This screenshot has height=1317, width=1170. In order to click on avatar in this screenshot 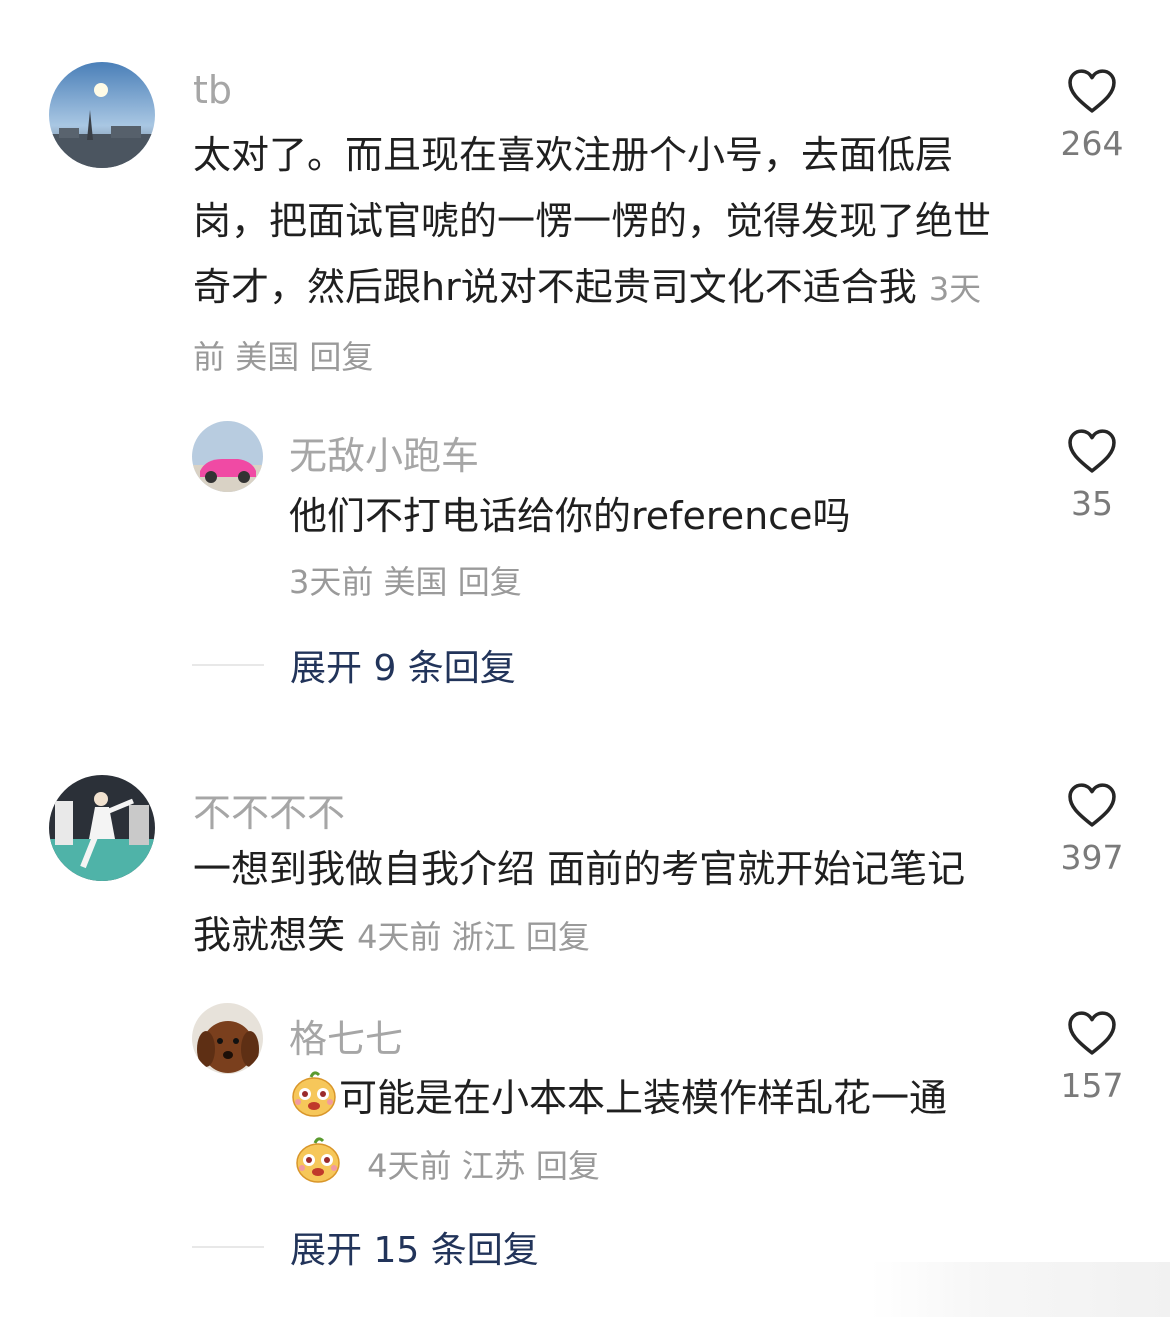, I will do `click(102, 828)`.